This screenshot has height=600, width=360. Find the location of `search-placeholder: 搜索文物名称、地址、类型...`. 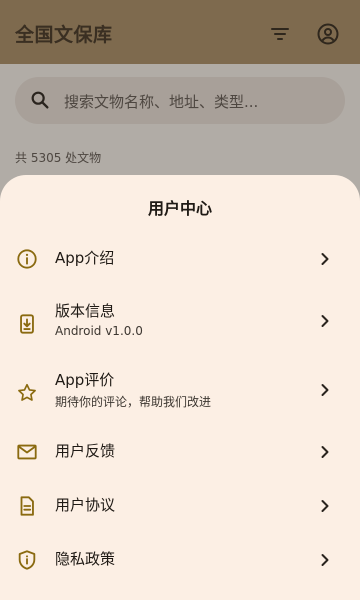

search-placeholder: 搜索文物名称、地址、类型... is located at coordinates (161, 102).